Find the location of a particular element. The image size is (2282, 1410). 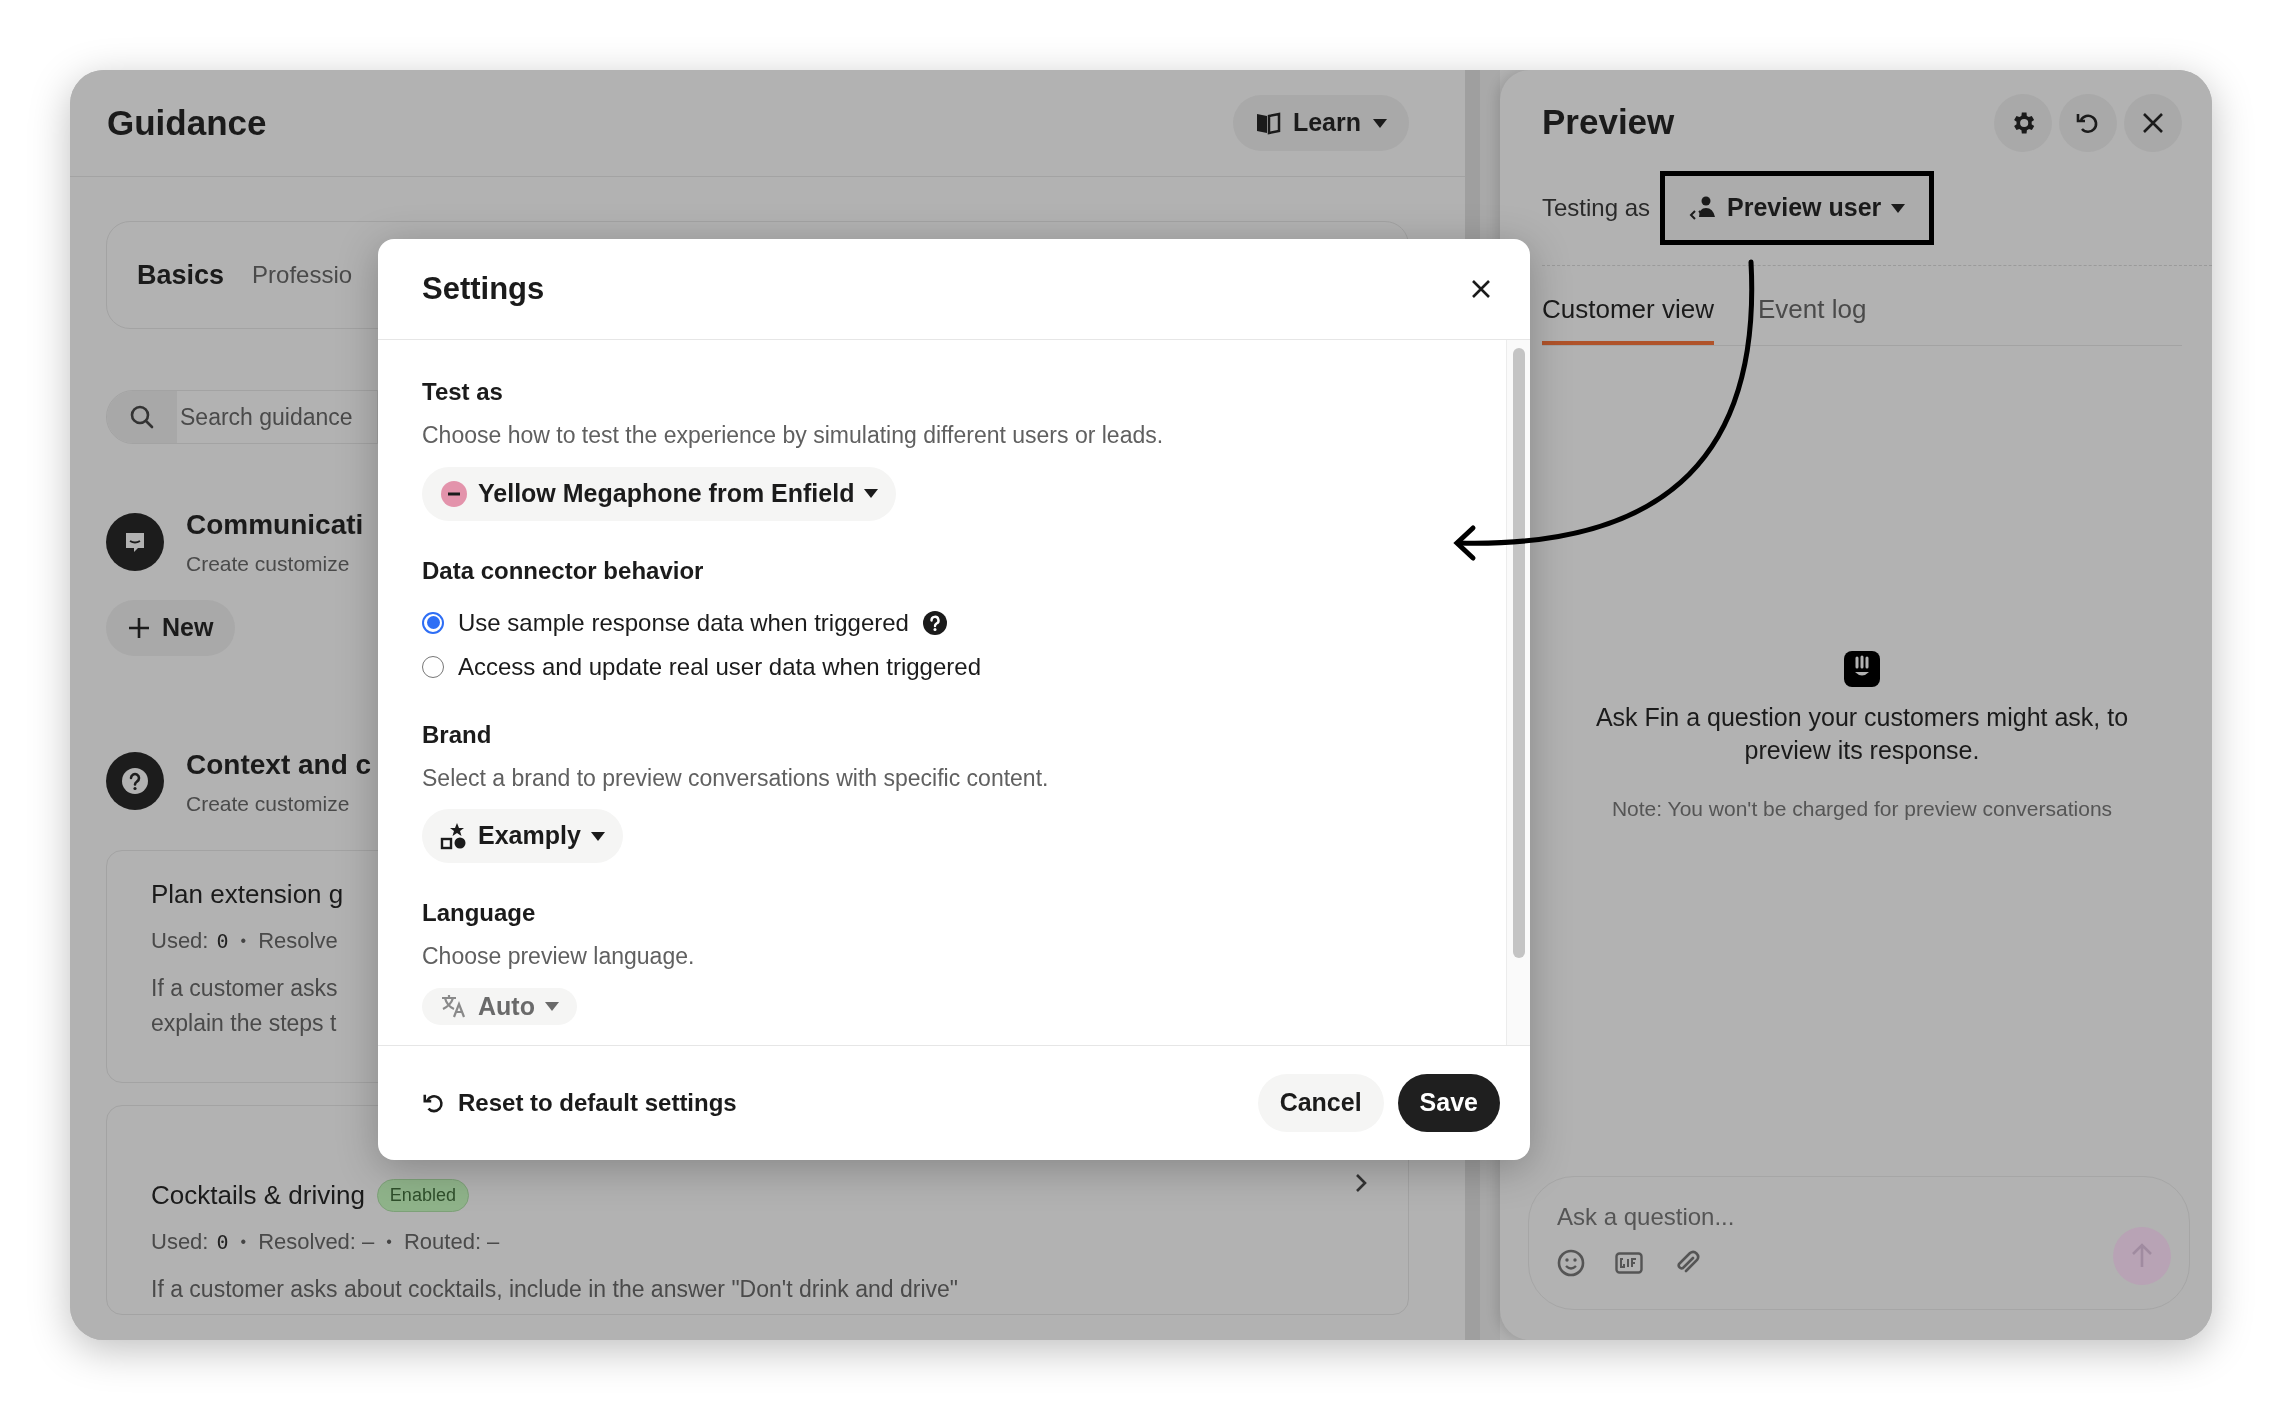

dialog-title: Settings is located at coordinates (483, 288).